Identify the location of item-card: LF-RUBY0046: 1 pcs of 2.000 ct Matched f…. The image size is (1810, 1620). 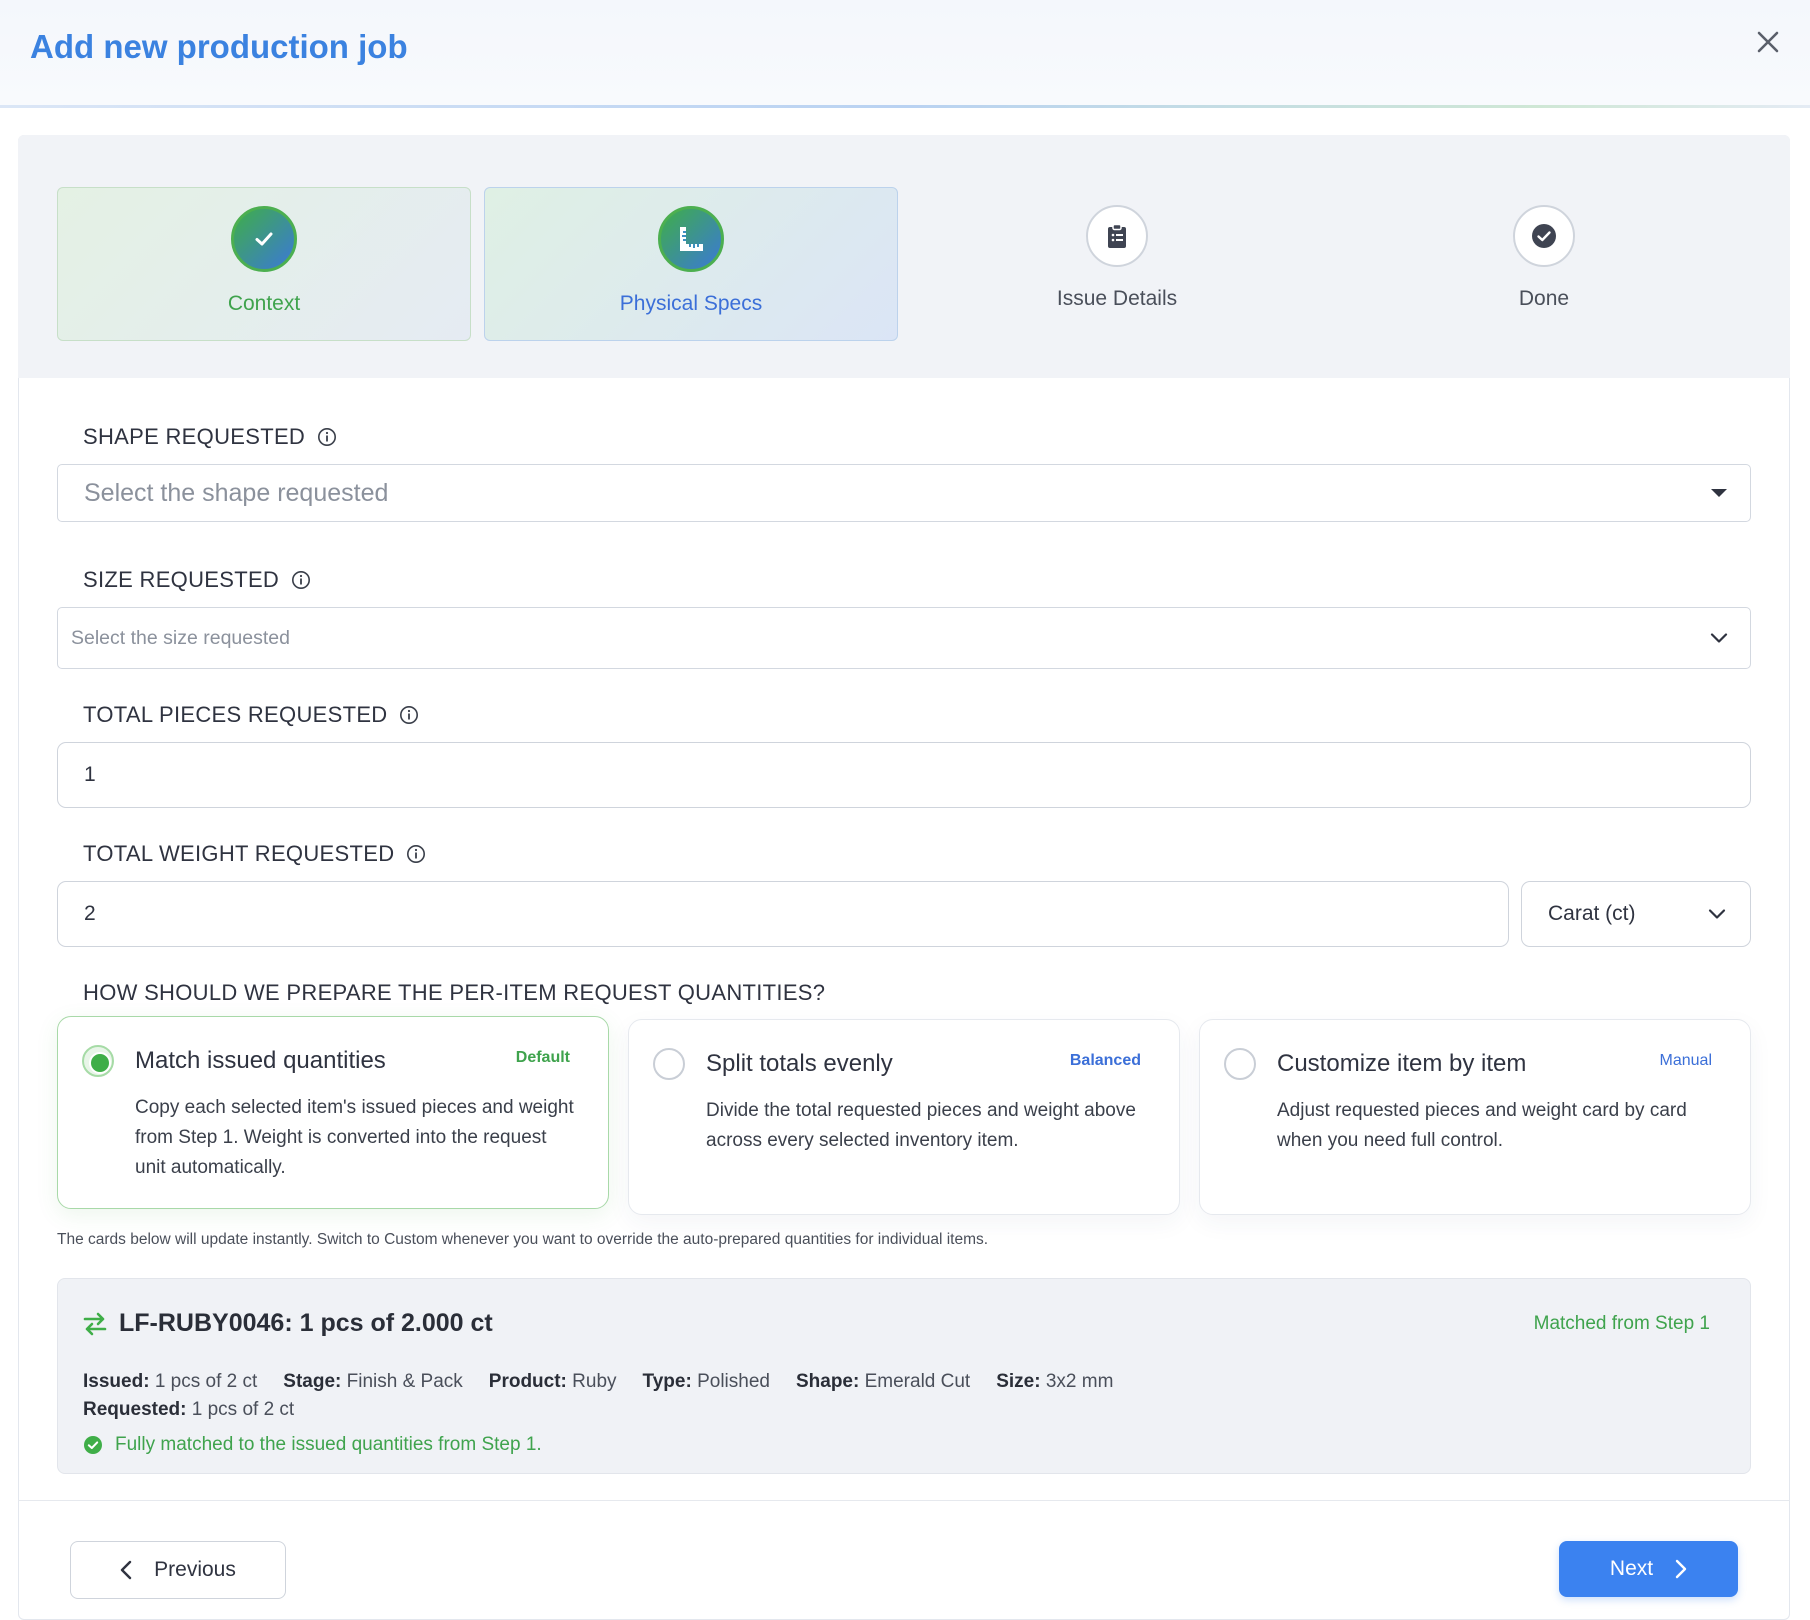
(904, 1376).